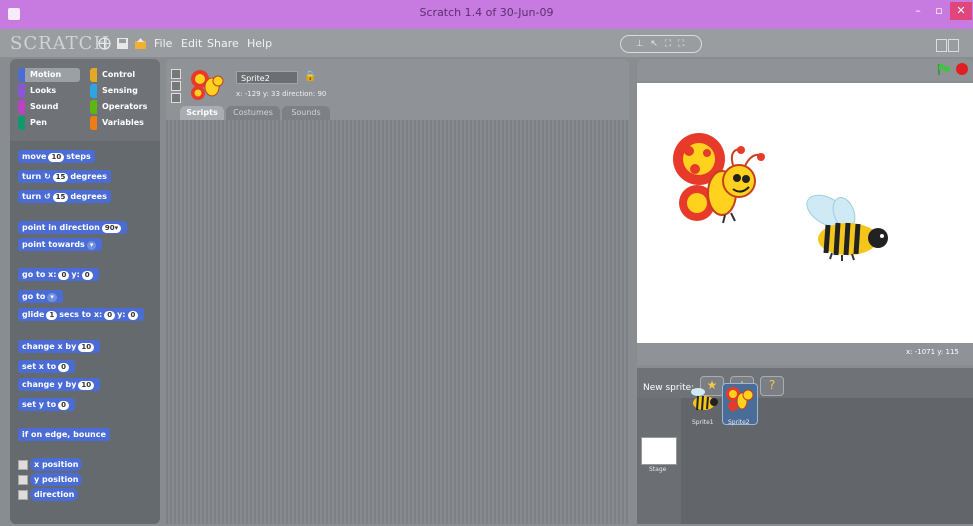  Describe the element at coordinates (46, 366) in the screenshot. I see `block-set-x: set x to 0` at that location.